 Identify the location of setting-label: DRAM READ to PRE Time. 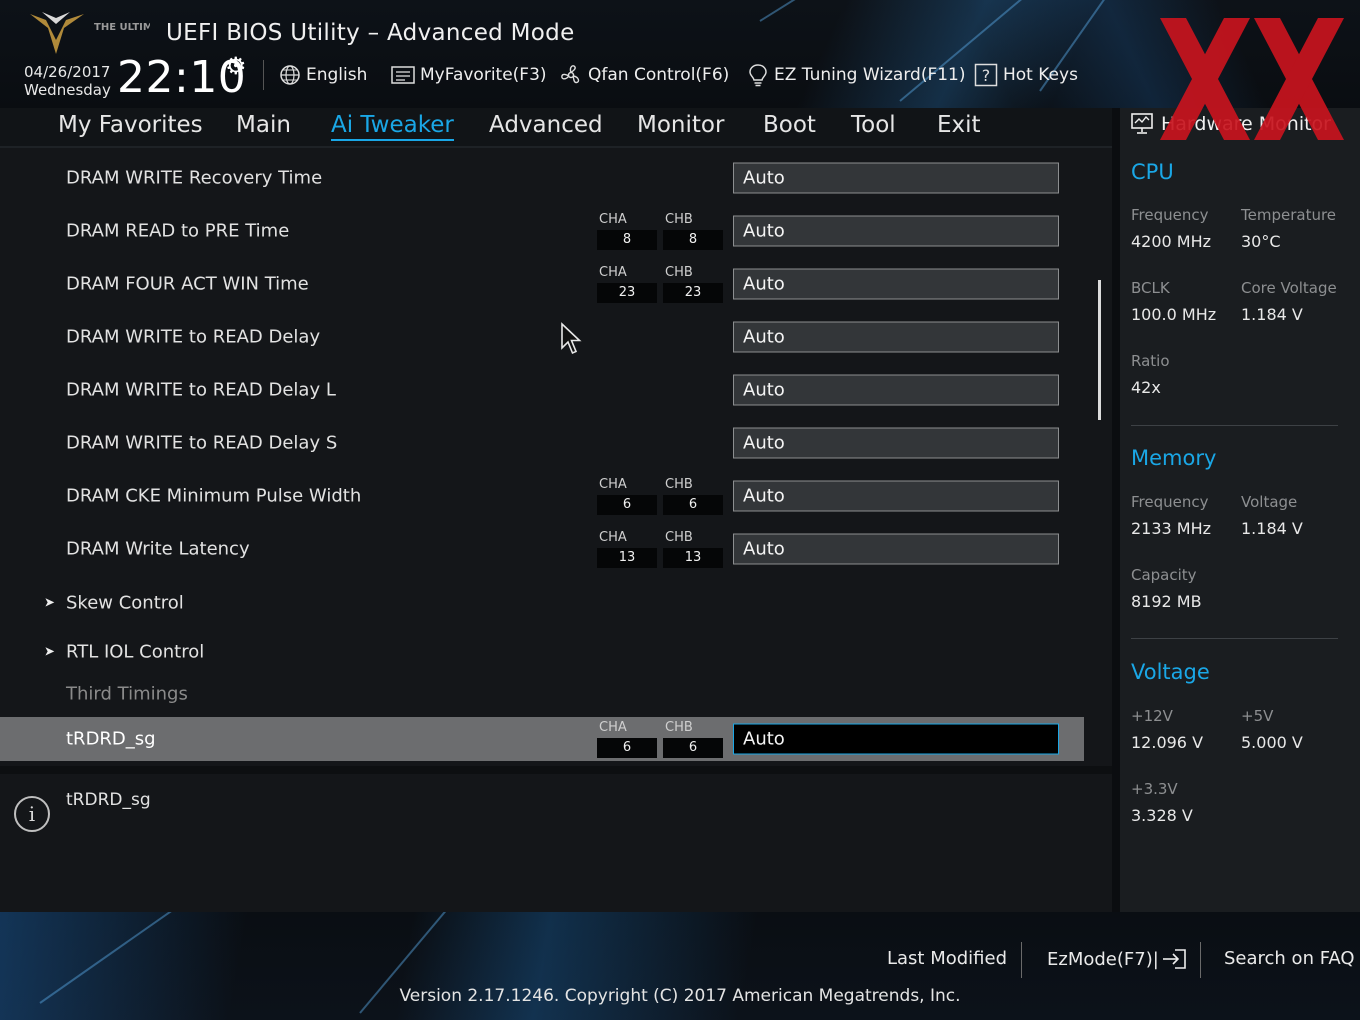
(178, 231).